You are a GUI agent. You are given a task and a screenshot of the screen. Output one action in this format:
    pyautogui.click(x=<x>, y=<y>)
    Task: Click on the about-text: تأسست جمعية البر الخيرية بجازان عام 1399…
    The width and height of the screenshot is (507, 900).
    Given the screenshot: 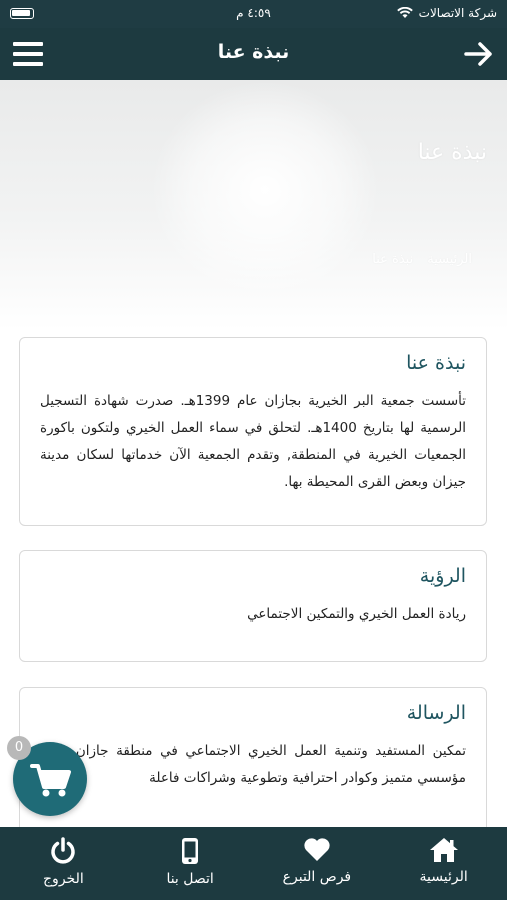 What is the action you would take?
    pyautogui.click(x=253, y=441)
    